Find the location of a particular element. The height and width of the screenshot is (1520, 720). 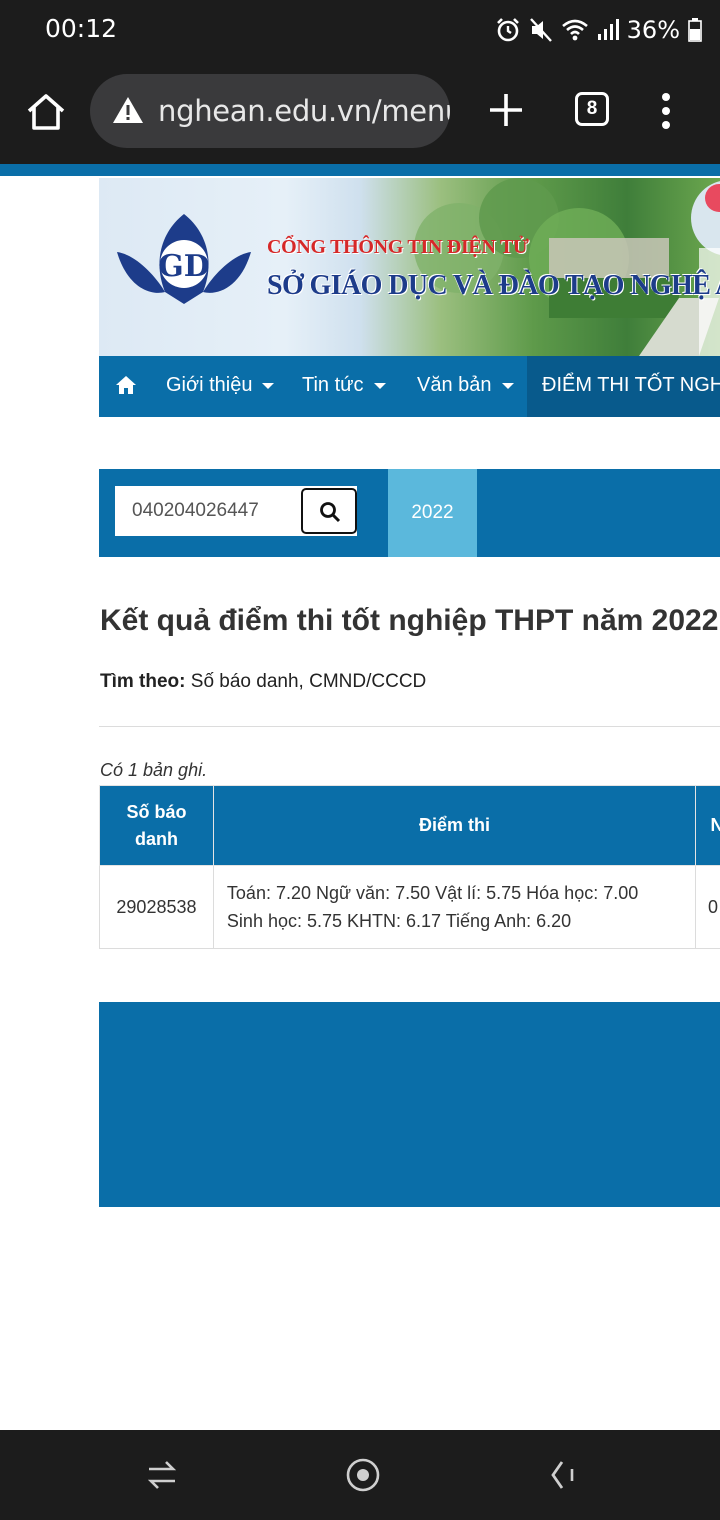

nav-item-diem-thi: ĐIỂM THI TỐT NGHIỆP is located at coordinates (623, 386).